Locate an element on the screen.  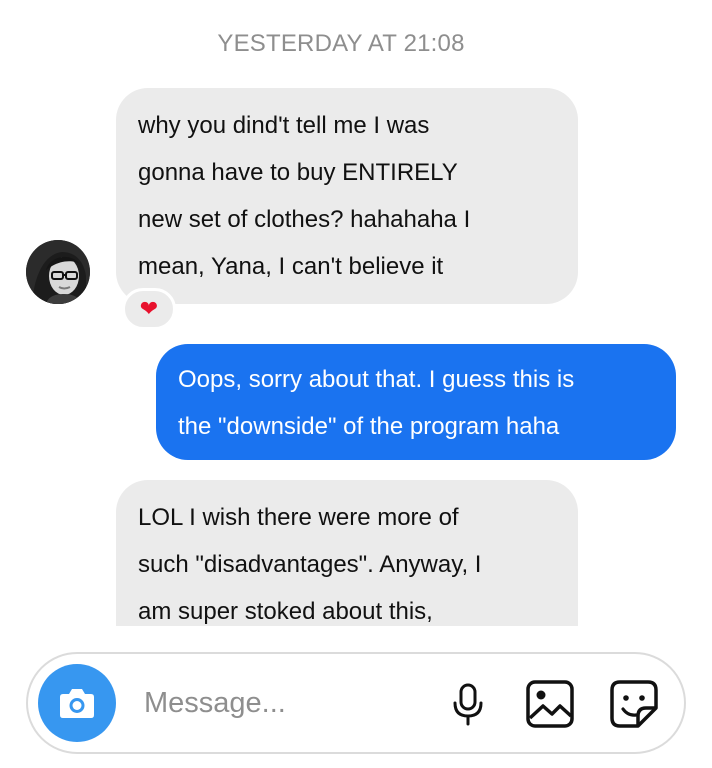
sticker-button is located at coordinates (634, 704).